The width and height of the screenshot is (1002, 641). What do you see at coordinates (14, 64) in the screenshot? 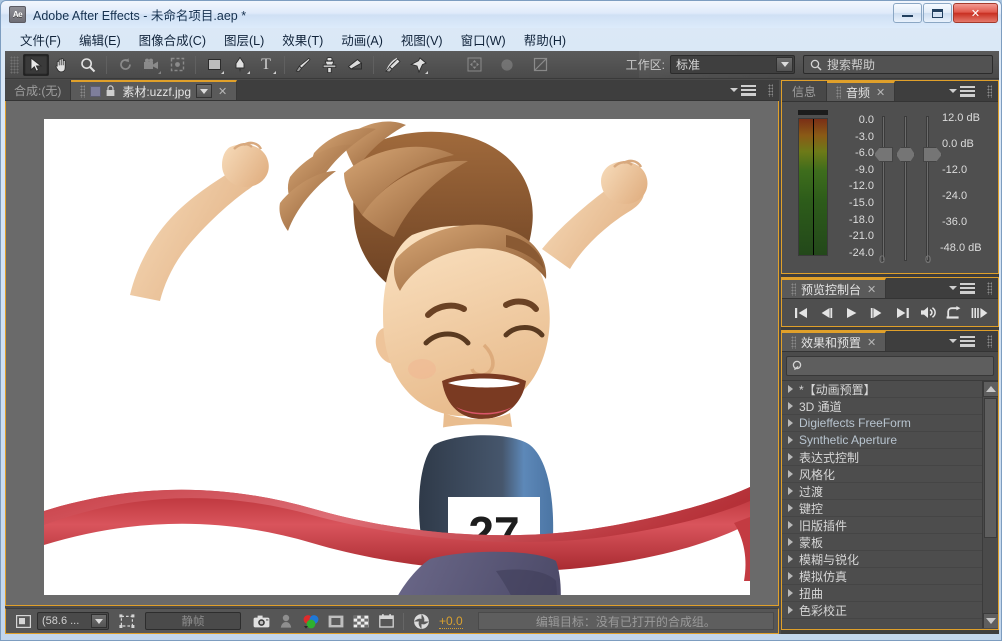
I see `toolbar-grip` at bounding box center [14, 64].